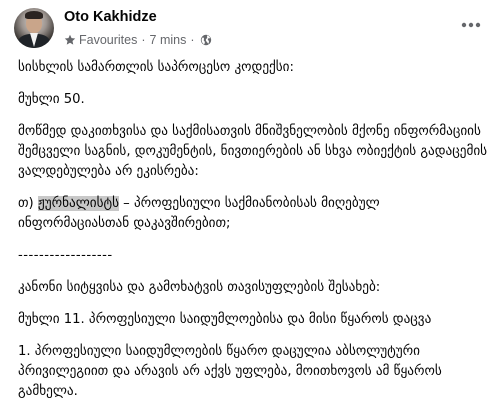 The height and width of the screenshot is (414, 500). What do you see at coordinates (78, 203) in the screenshot?
I see `highlighted-word: ჟურნალისტს` at bounding box center [78, 203].